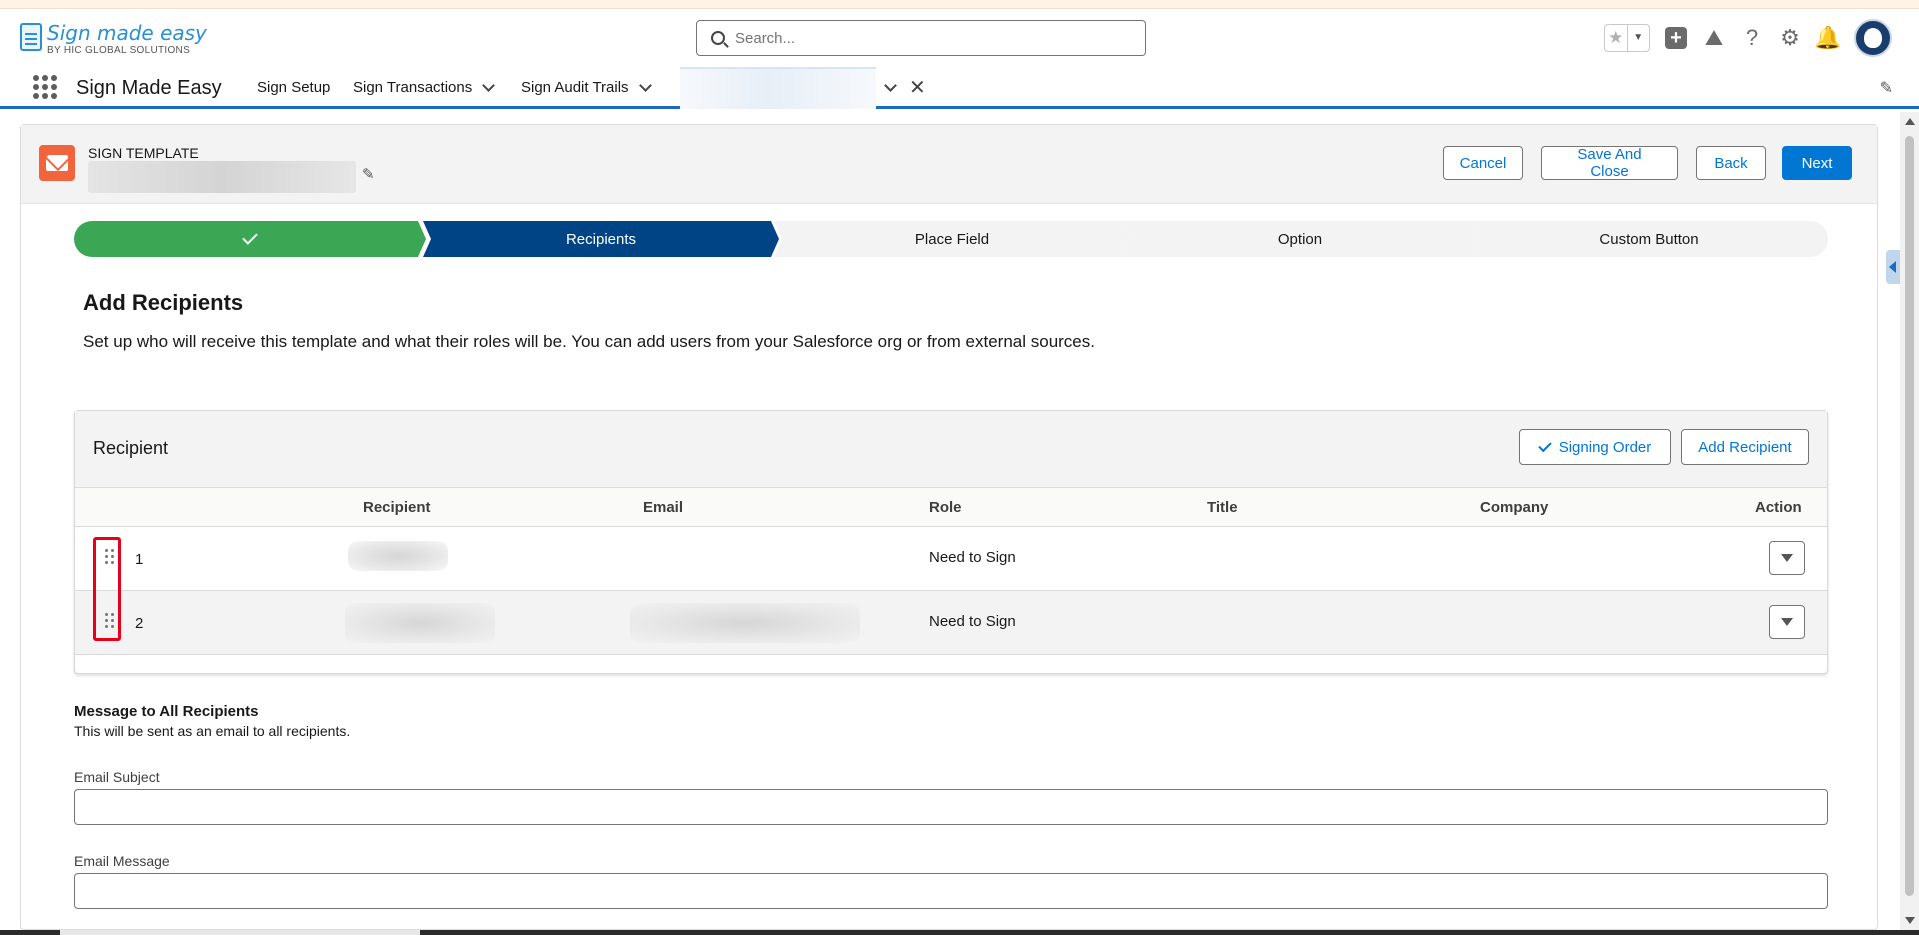 The height and width of the screenshot is (935, 1919). What do you see at coordinates (718, 38) in the screenshot?
I see `search-icon` at bounding box center [718, 38].